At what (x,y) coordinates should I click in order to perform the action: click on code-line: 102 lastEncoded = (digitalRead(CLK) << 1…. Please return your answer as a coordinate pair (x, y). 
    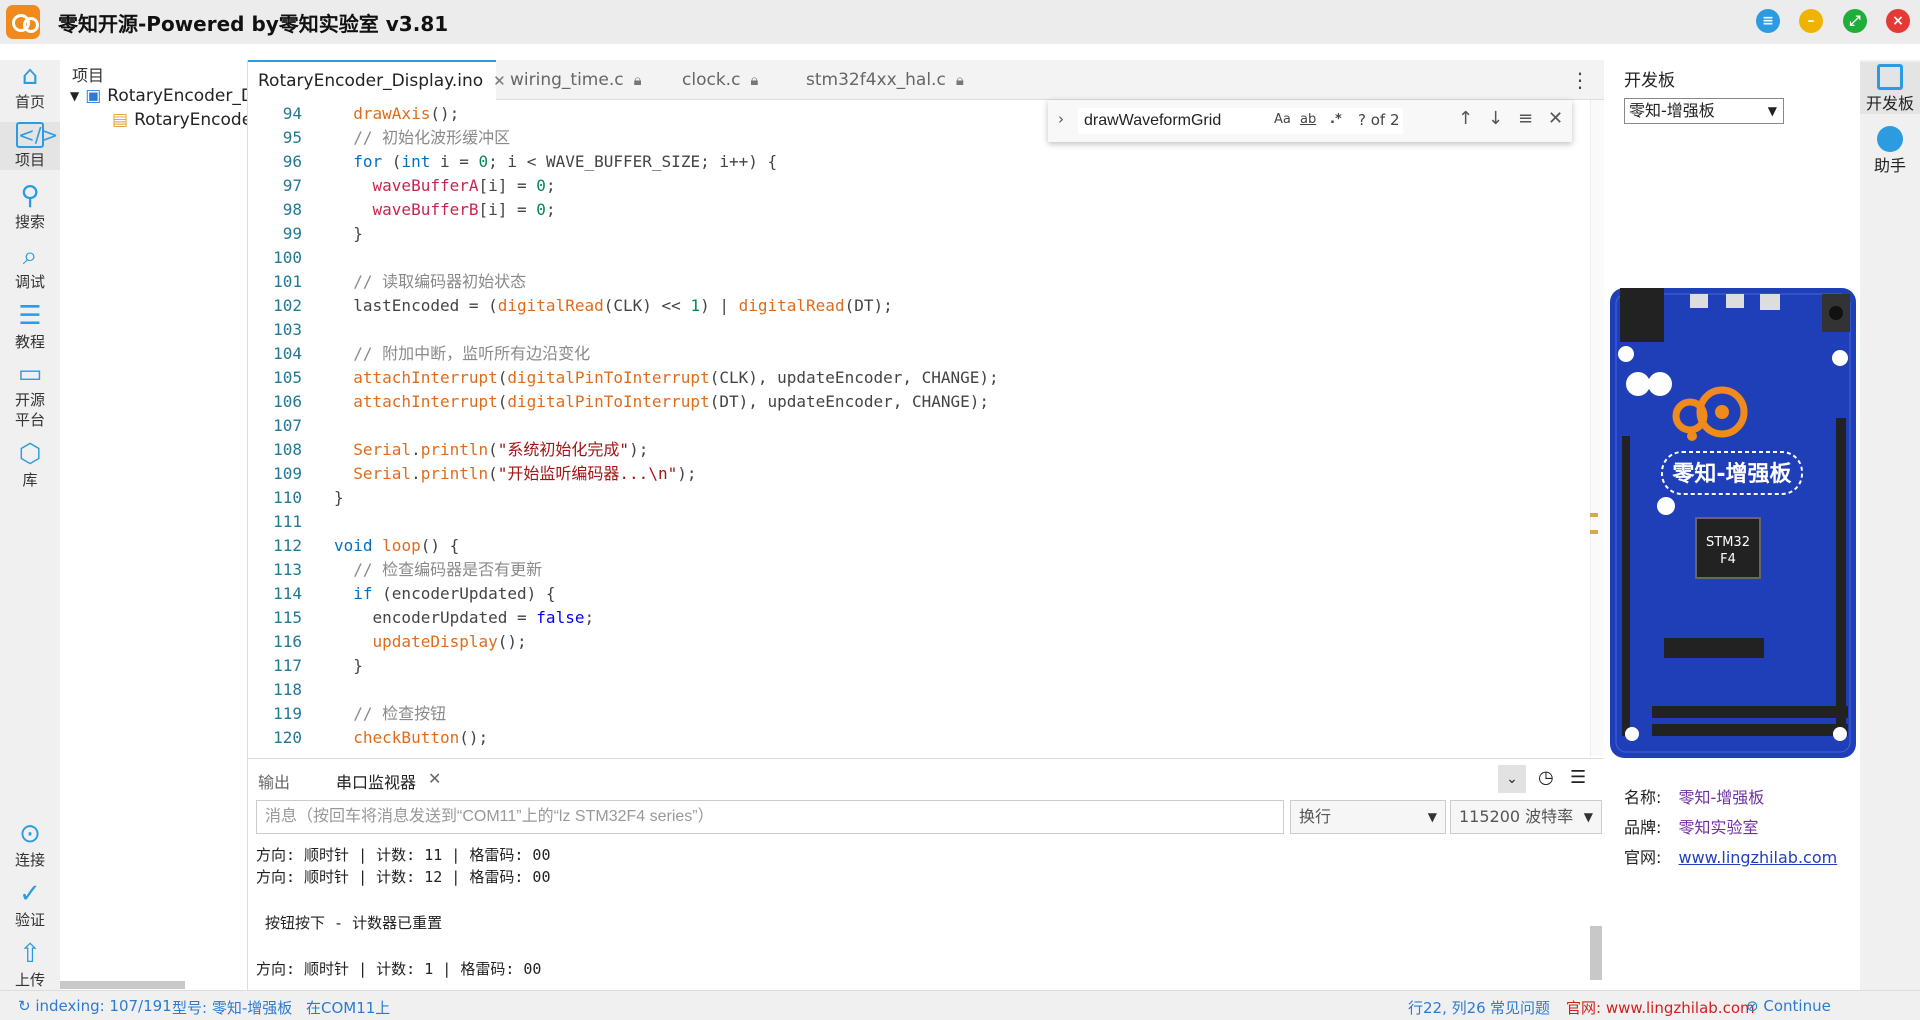
    Looking at the image, I should click on (913, 306).